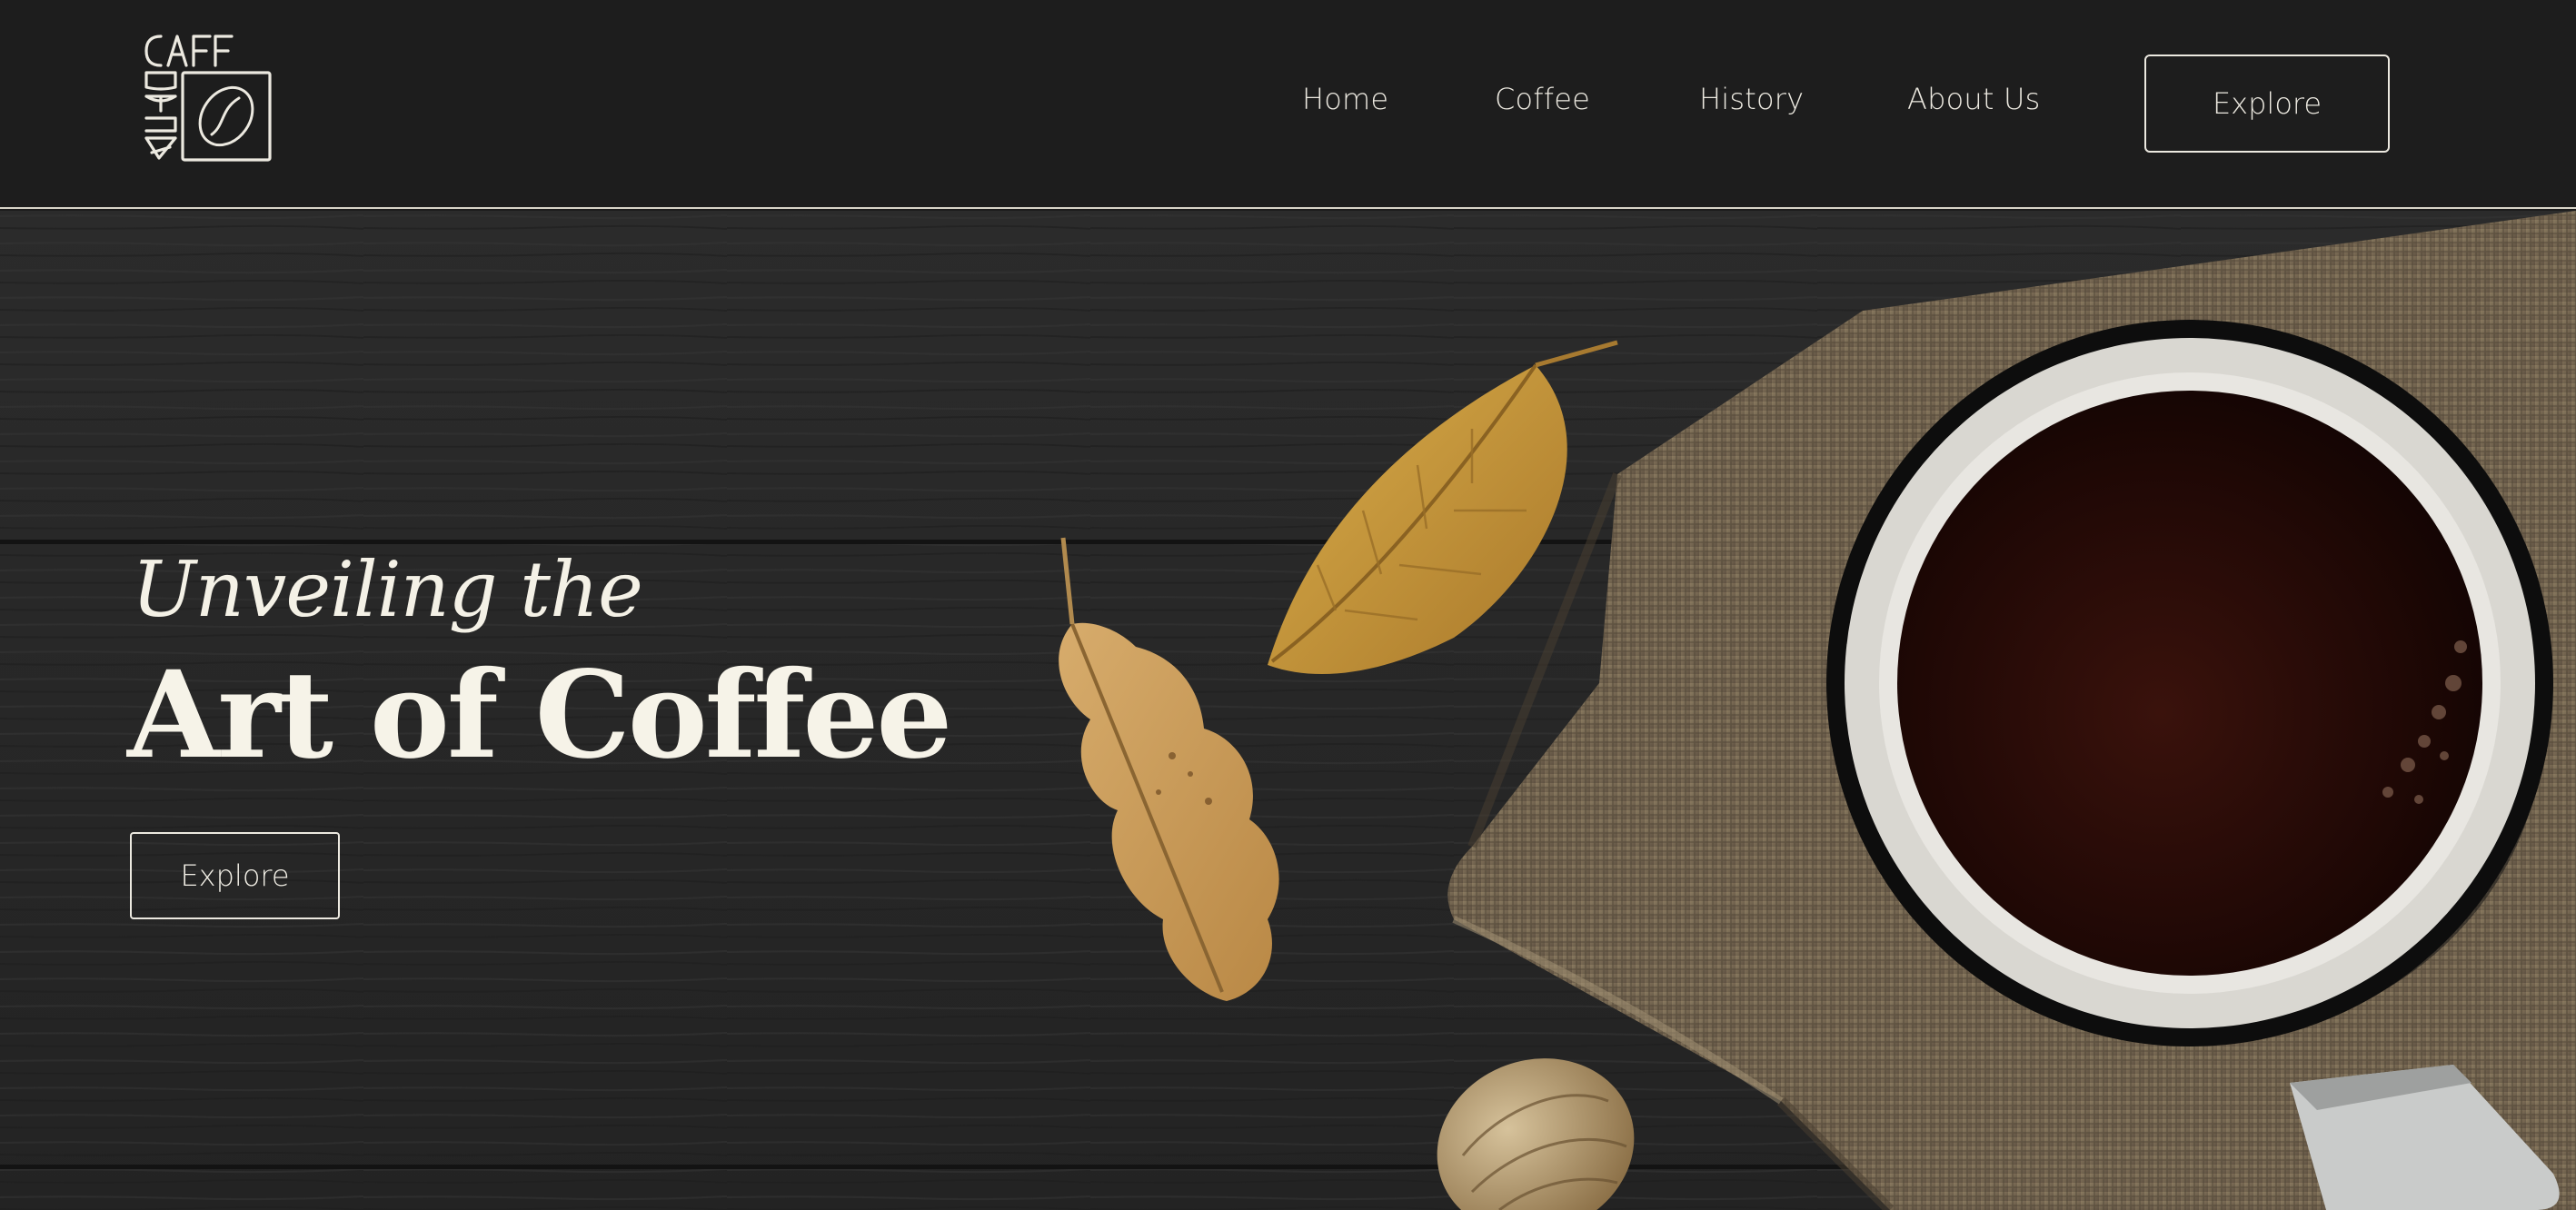 Image resolution: width=2576 pixels, height=1210 pixels. I want to click on header-explore-button: Explore, so click(2267, 104).